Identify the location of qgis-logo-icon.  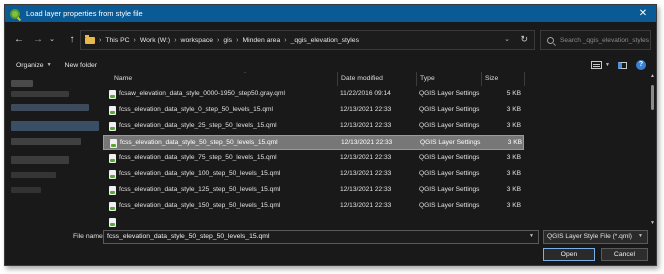
(15, 13).